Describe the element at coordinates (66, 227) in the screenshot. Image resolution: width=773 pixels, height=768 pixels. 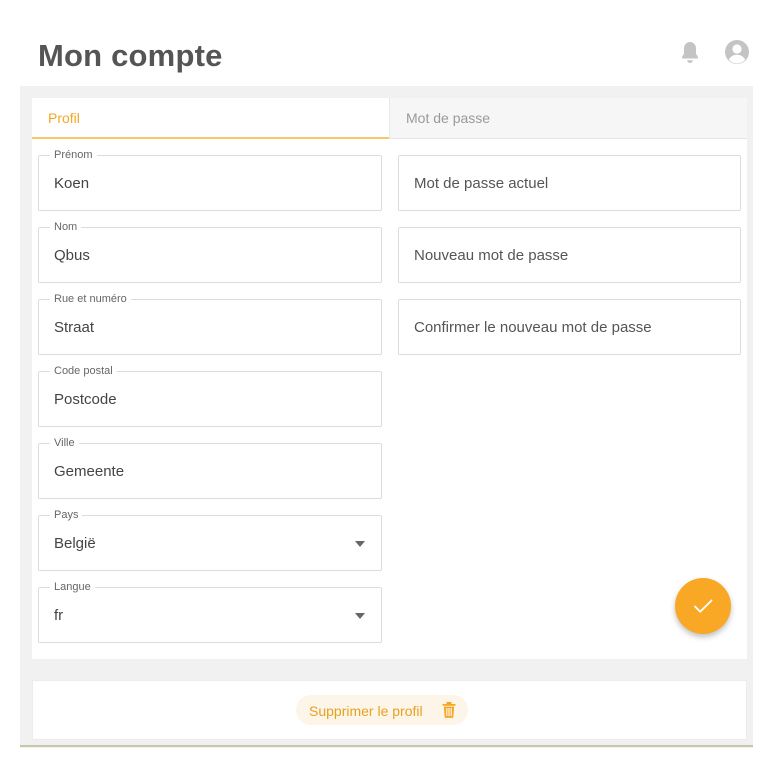
I see `last-name-label: Nom` at that location.